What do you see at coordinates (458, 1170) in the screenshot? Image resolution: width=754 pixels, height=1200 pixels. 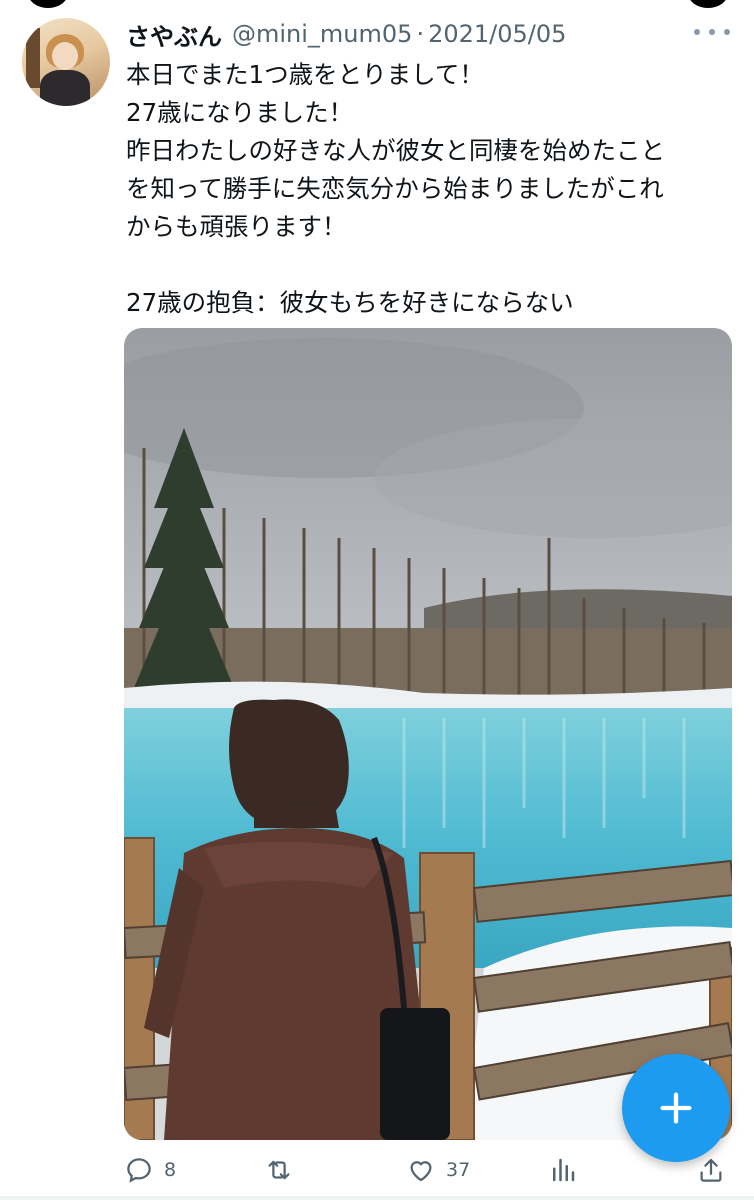 I see `like-count: 37` at bounding box center [458, 1170].